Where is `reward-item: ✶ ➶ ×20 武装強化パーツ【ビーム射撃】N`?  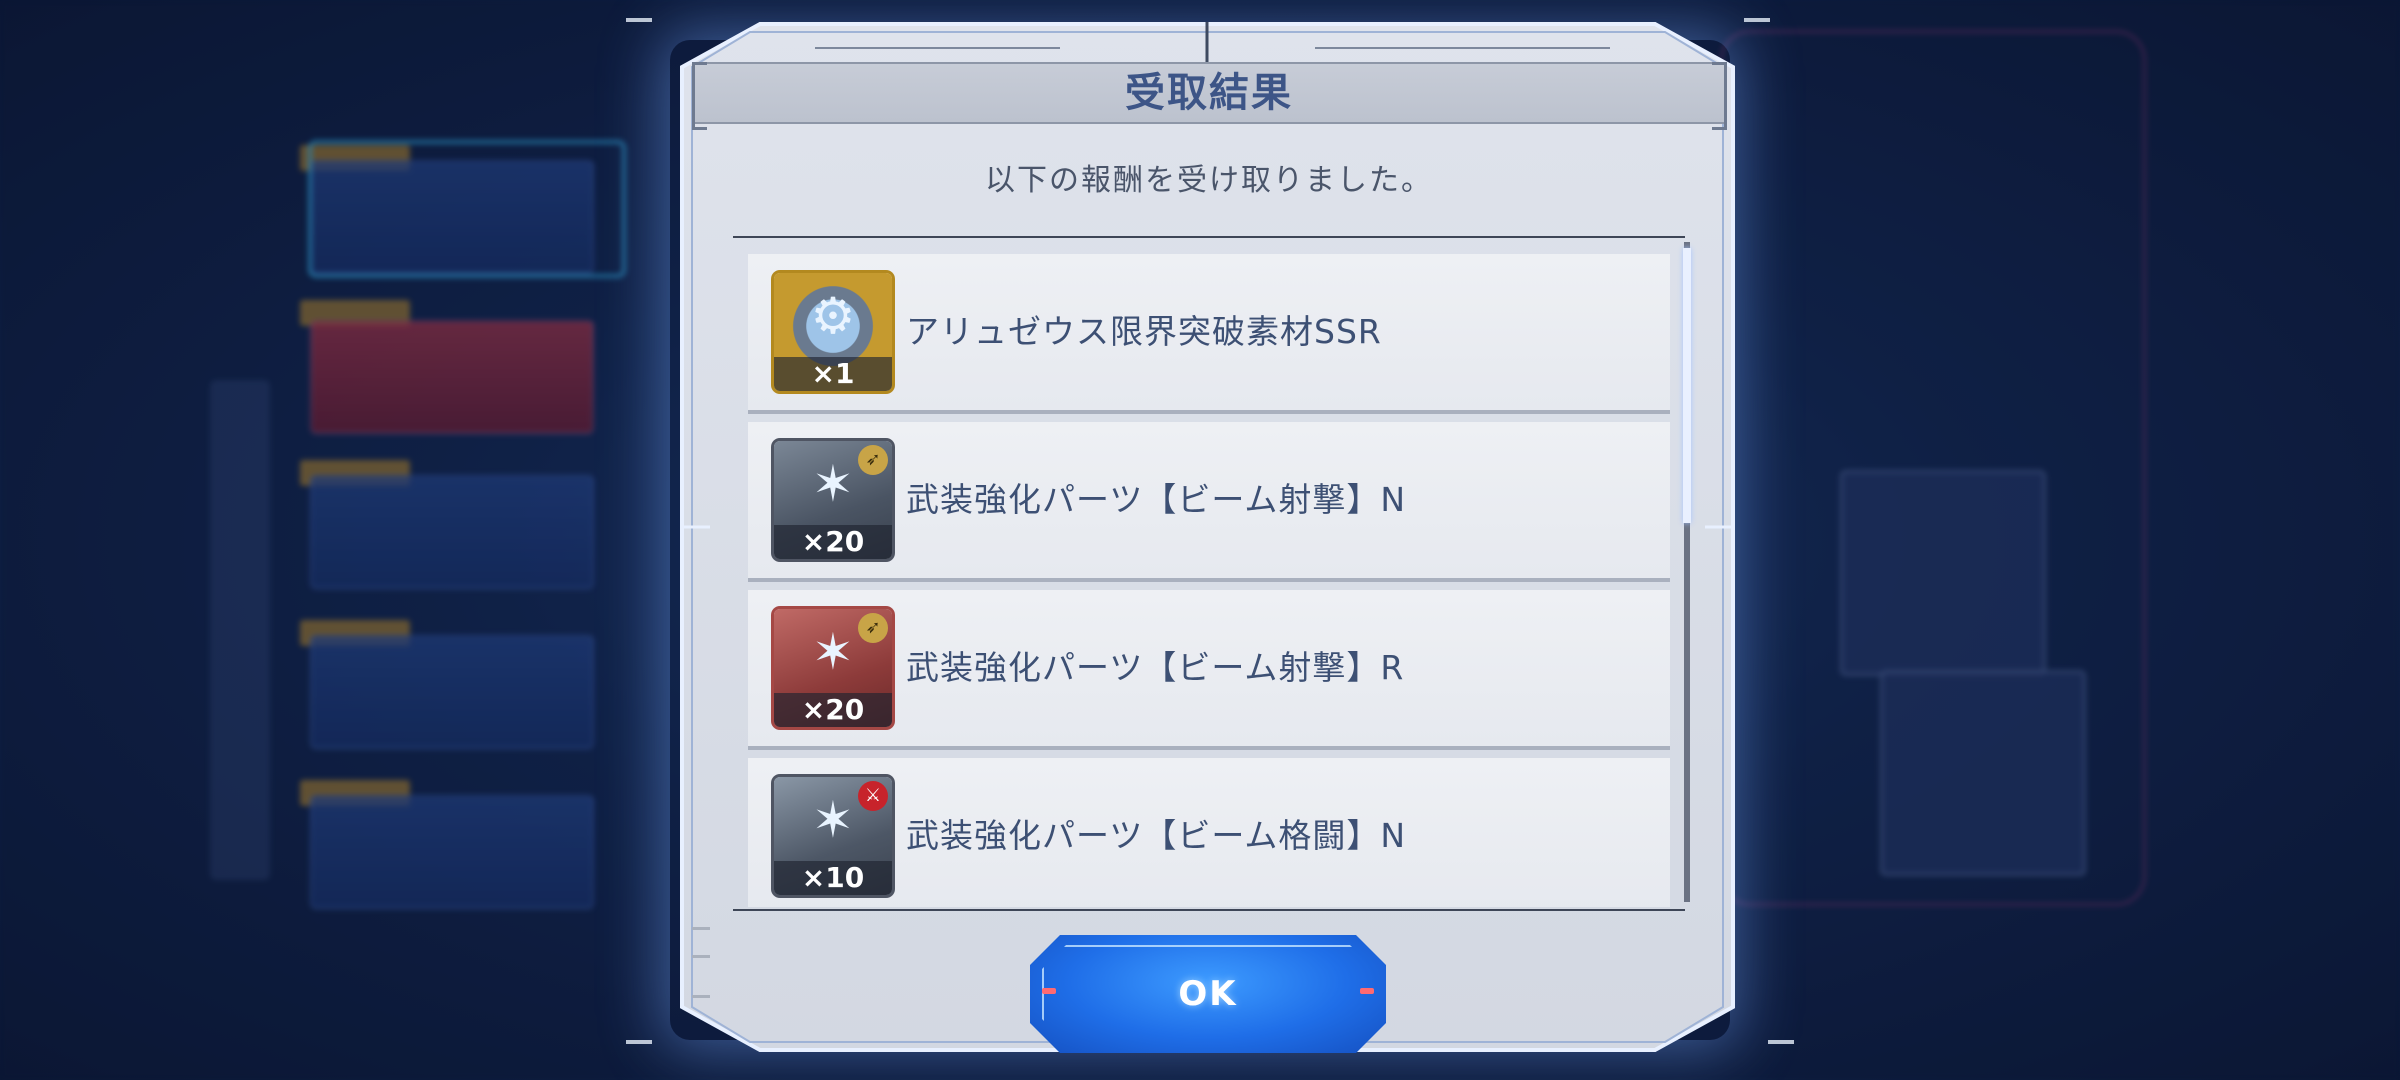 reward-item: ✶ ➶ ×20 武装強化パーツ【ビーム射撃】N is located at coordinates (1209, 500).